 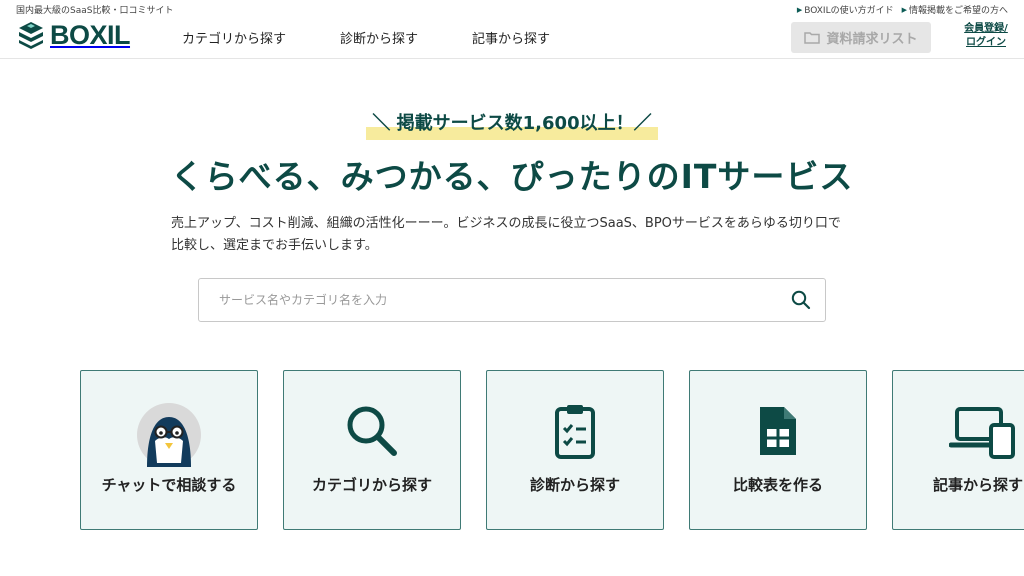 I want to click on card-diagnosis-search: 診断から探す, so click(x=575, y=450).